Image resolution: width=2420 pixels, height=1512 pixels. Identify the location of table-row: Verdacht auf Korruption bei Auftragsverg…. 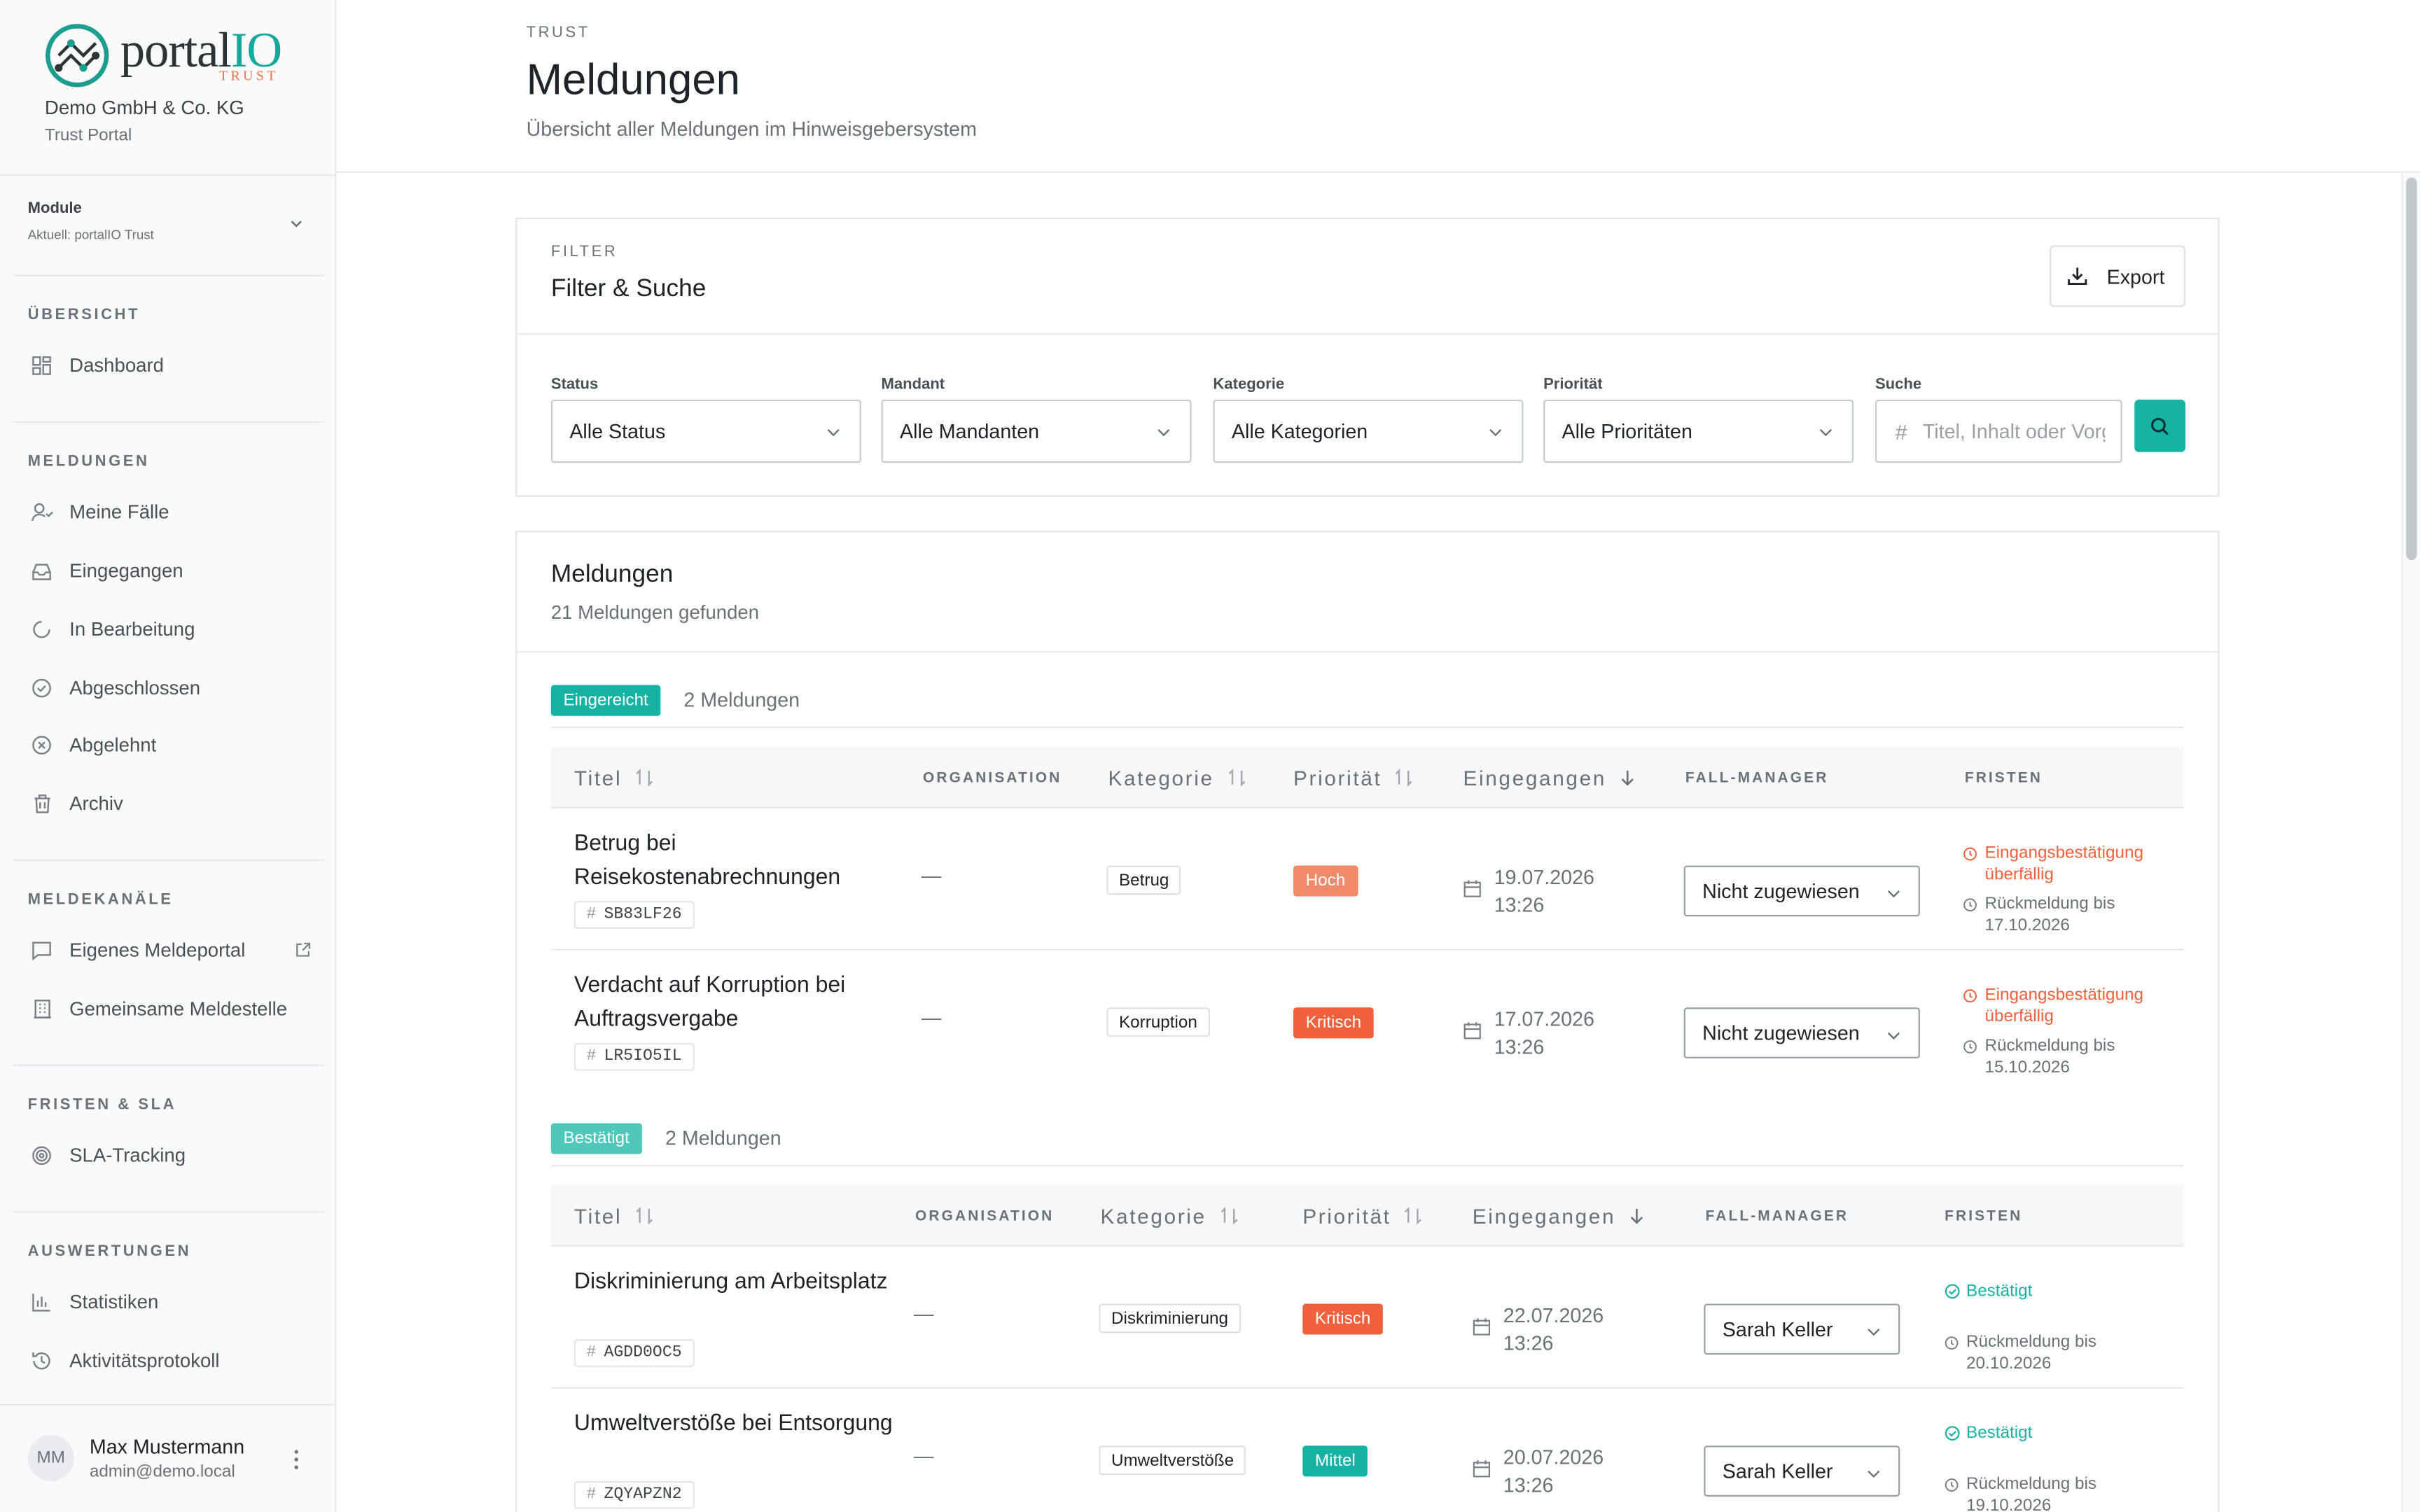
(1367, 1022).